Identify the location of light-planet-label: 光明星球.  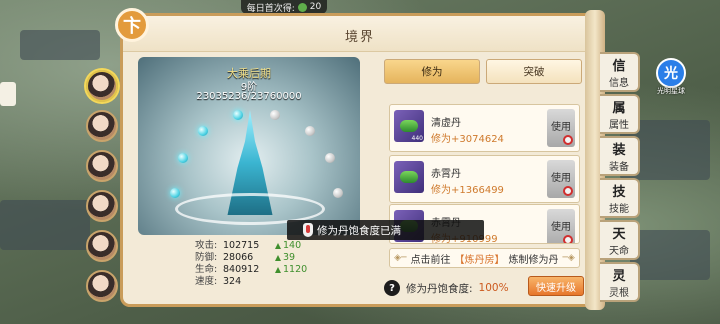
(671, 91).